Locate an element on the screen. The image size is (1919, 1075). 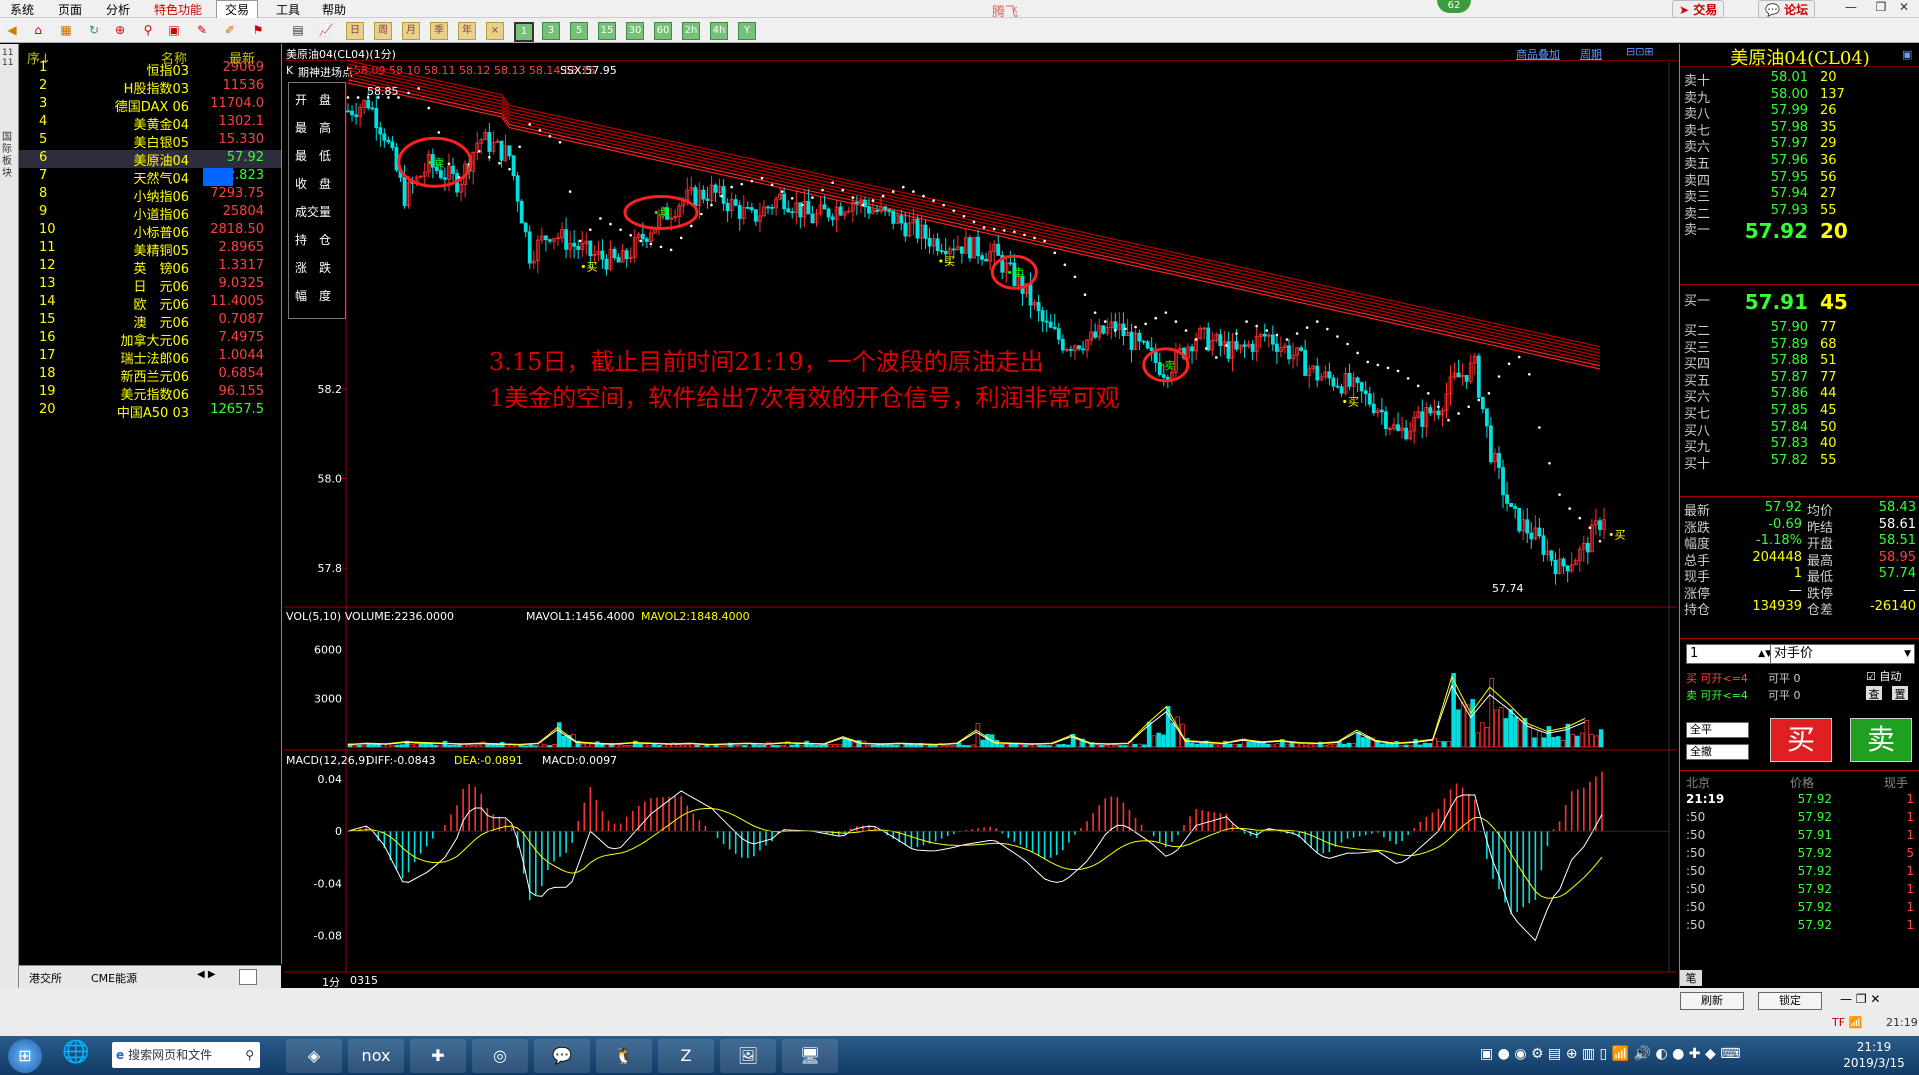
watchlist-row: 15 澳 元06 0.7087 is located at coordinates (150, 321).